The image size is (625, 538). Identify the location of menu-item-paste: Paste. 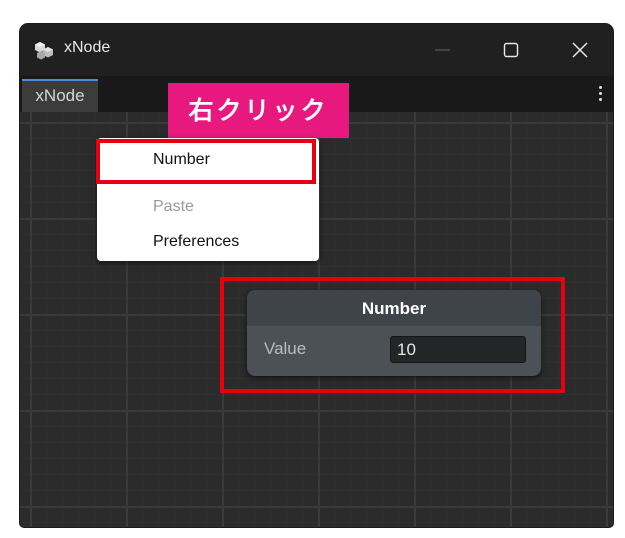
(173, 206).